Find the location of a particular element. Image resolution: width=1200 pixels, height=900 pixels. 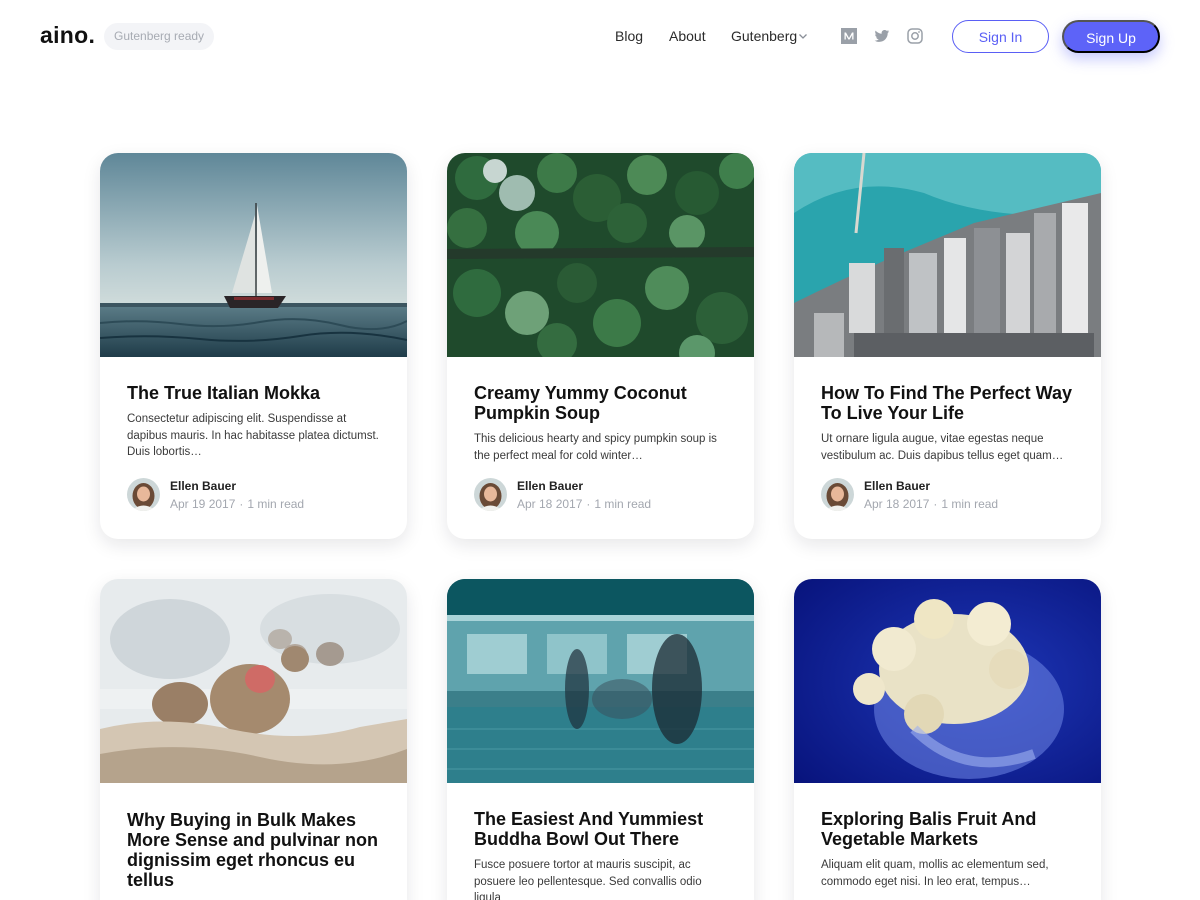

forest-aerial-photo is located at coordinates (600, 255).